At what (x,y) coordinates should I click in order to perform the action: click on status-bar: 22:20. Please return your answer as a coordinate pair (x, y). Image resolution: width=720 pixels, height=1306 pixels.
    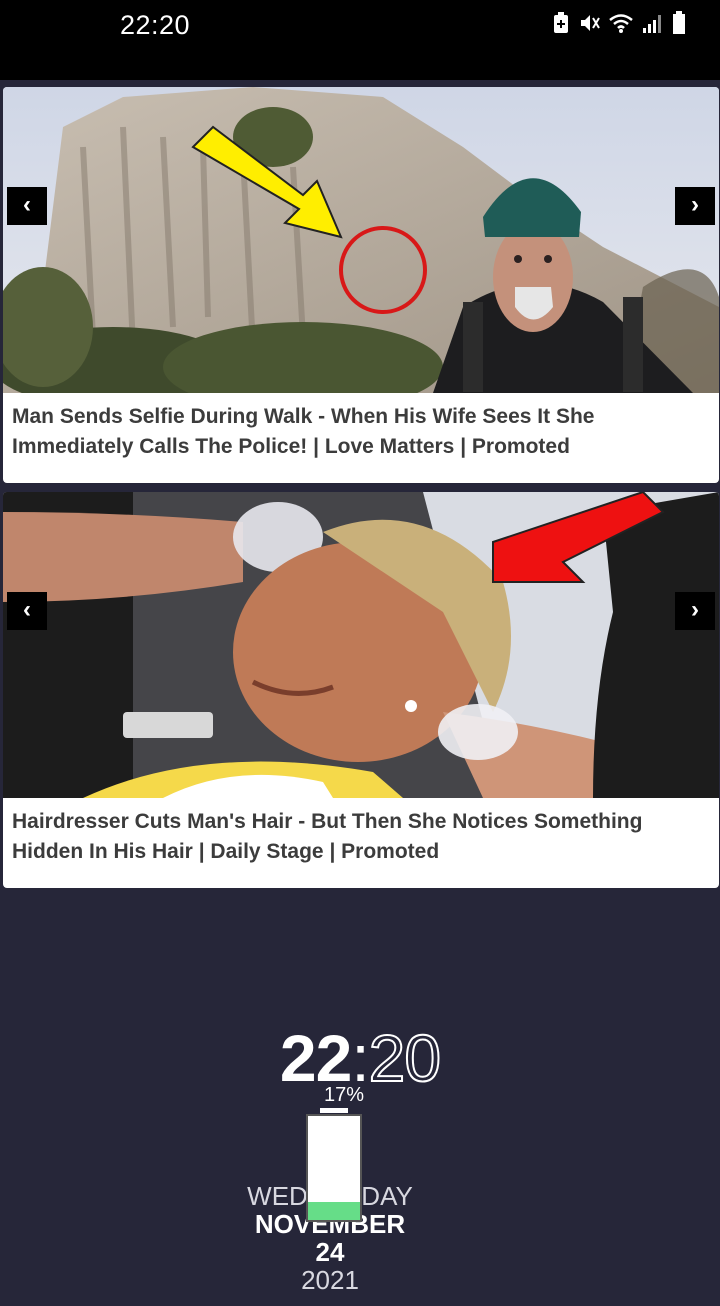
    Looking at the image, I should click on (360, 40).